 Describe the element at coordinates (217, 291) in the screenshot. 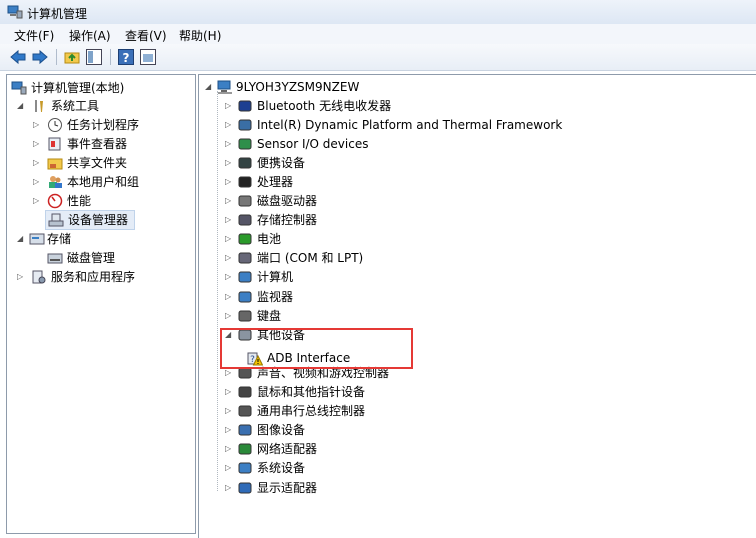

I see `tree-connector-line` at that location.